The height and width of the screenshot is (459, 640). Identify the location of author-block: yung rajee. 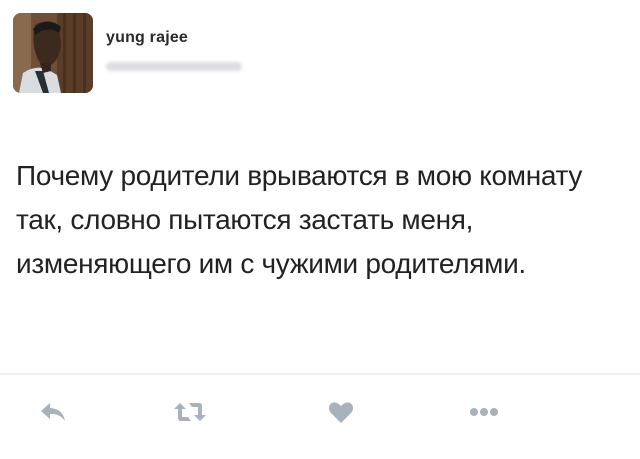
(174, 49).